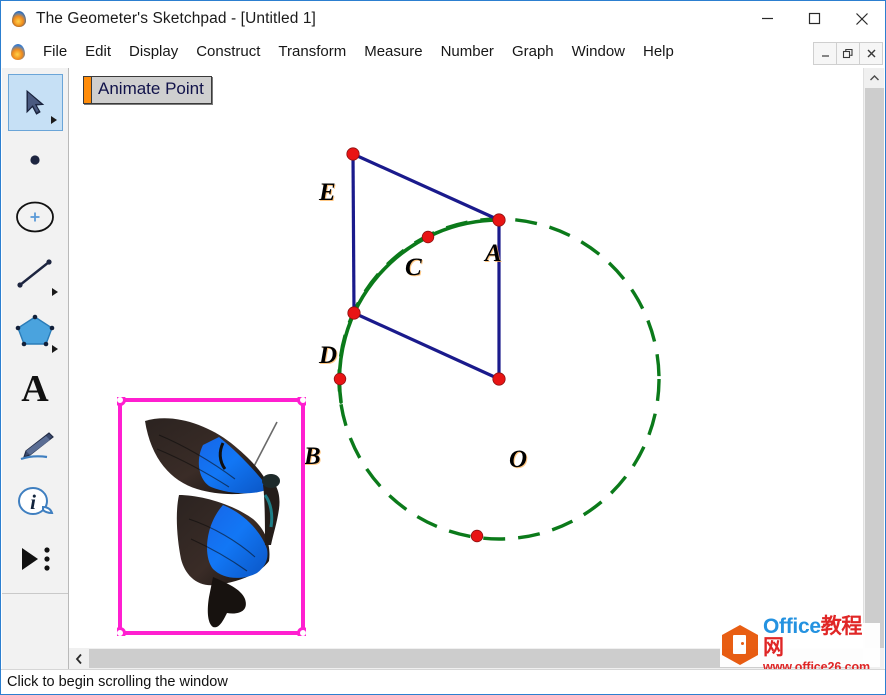 Image resolution: width=886 pixels, height=695 pixels. I want to click on picture-handle-tr, so click(301, 401).